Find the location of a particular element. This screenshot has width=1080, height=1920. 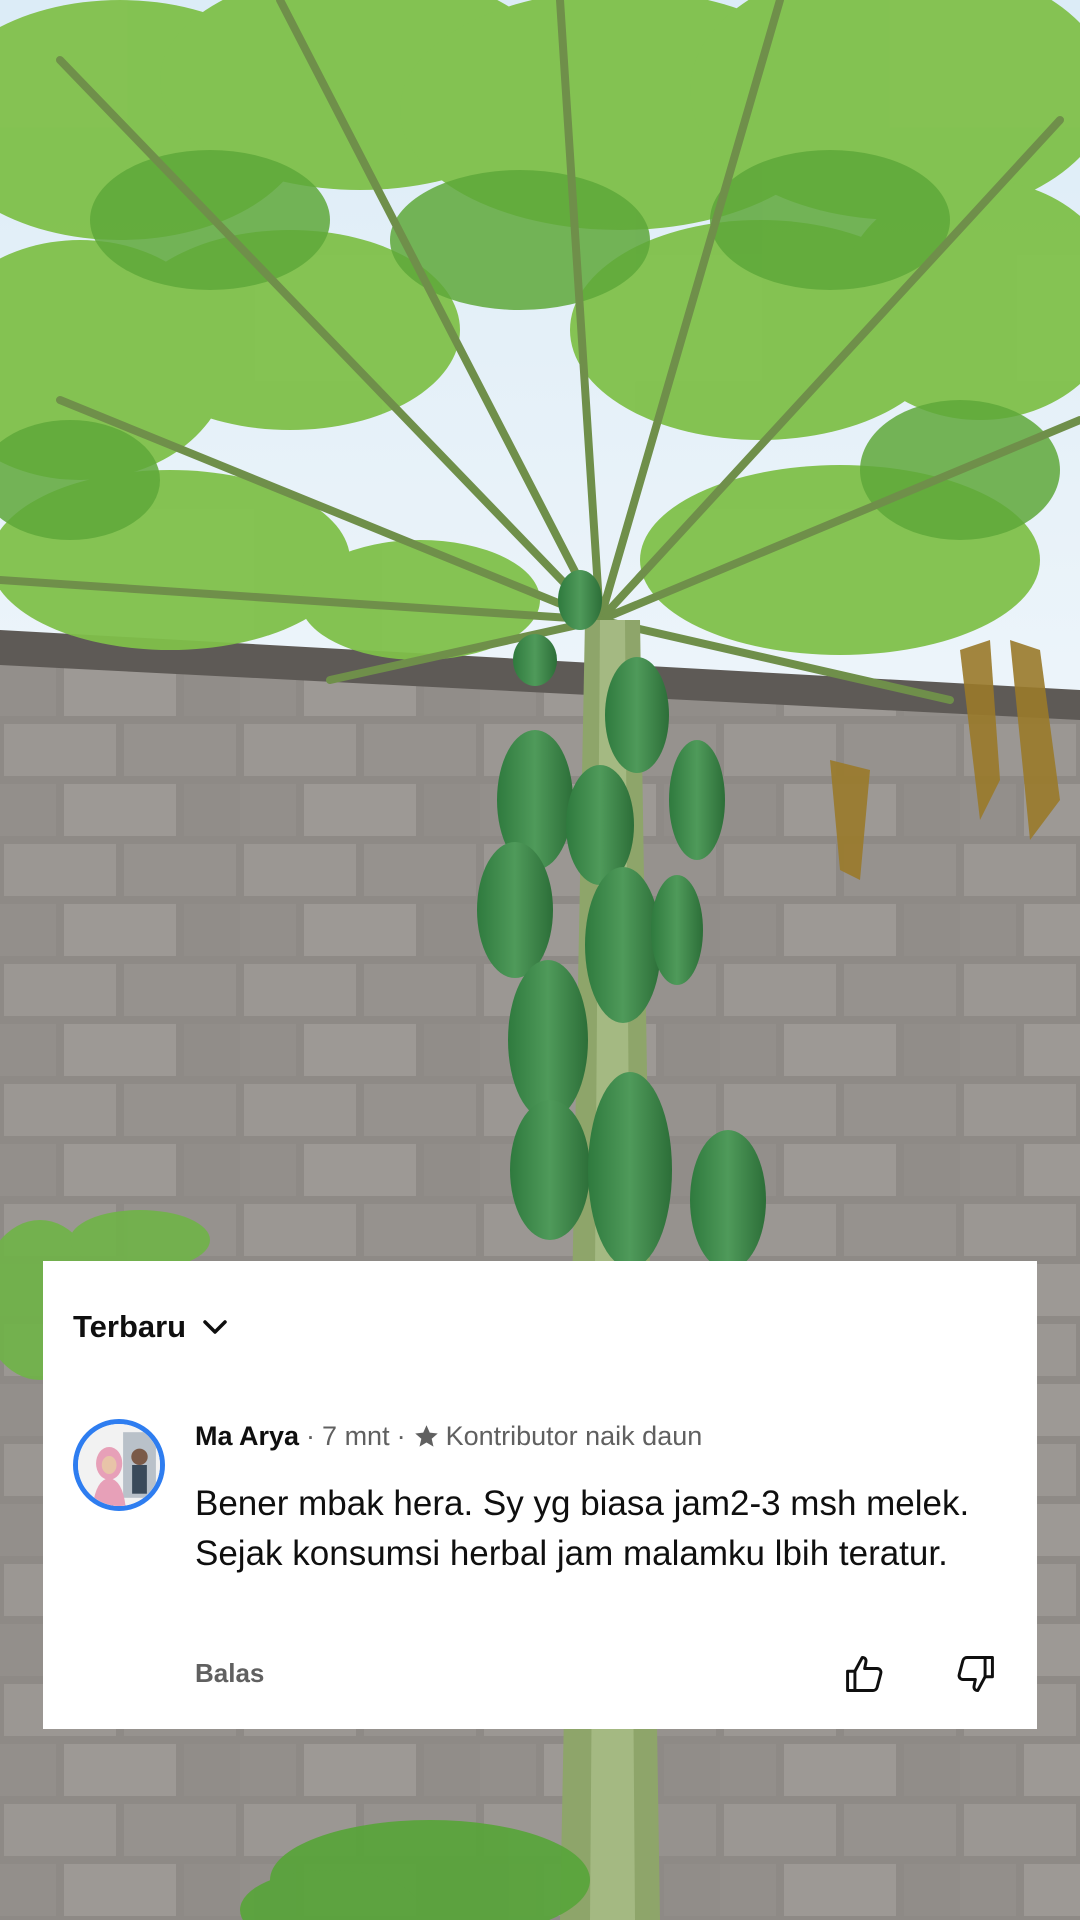

comment-author: Ma Arya is located at coordinates (247, 1436).